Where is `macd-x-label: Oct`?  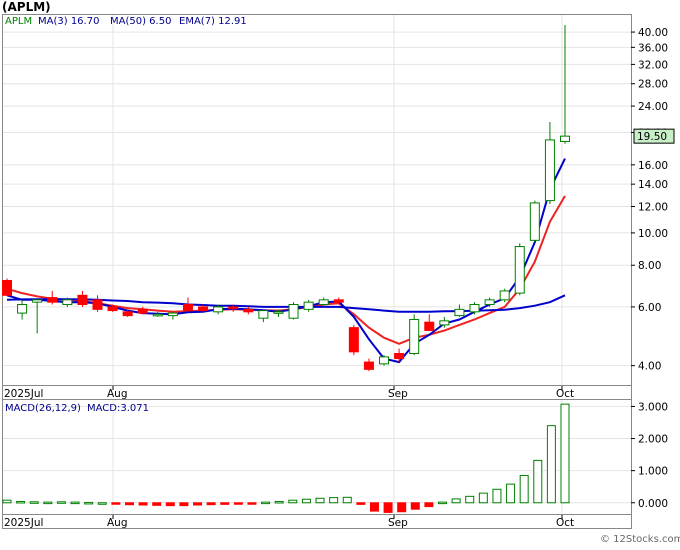 macd-x-label: Oct is located at coordinates (565, 523).